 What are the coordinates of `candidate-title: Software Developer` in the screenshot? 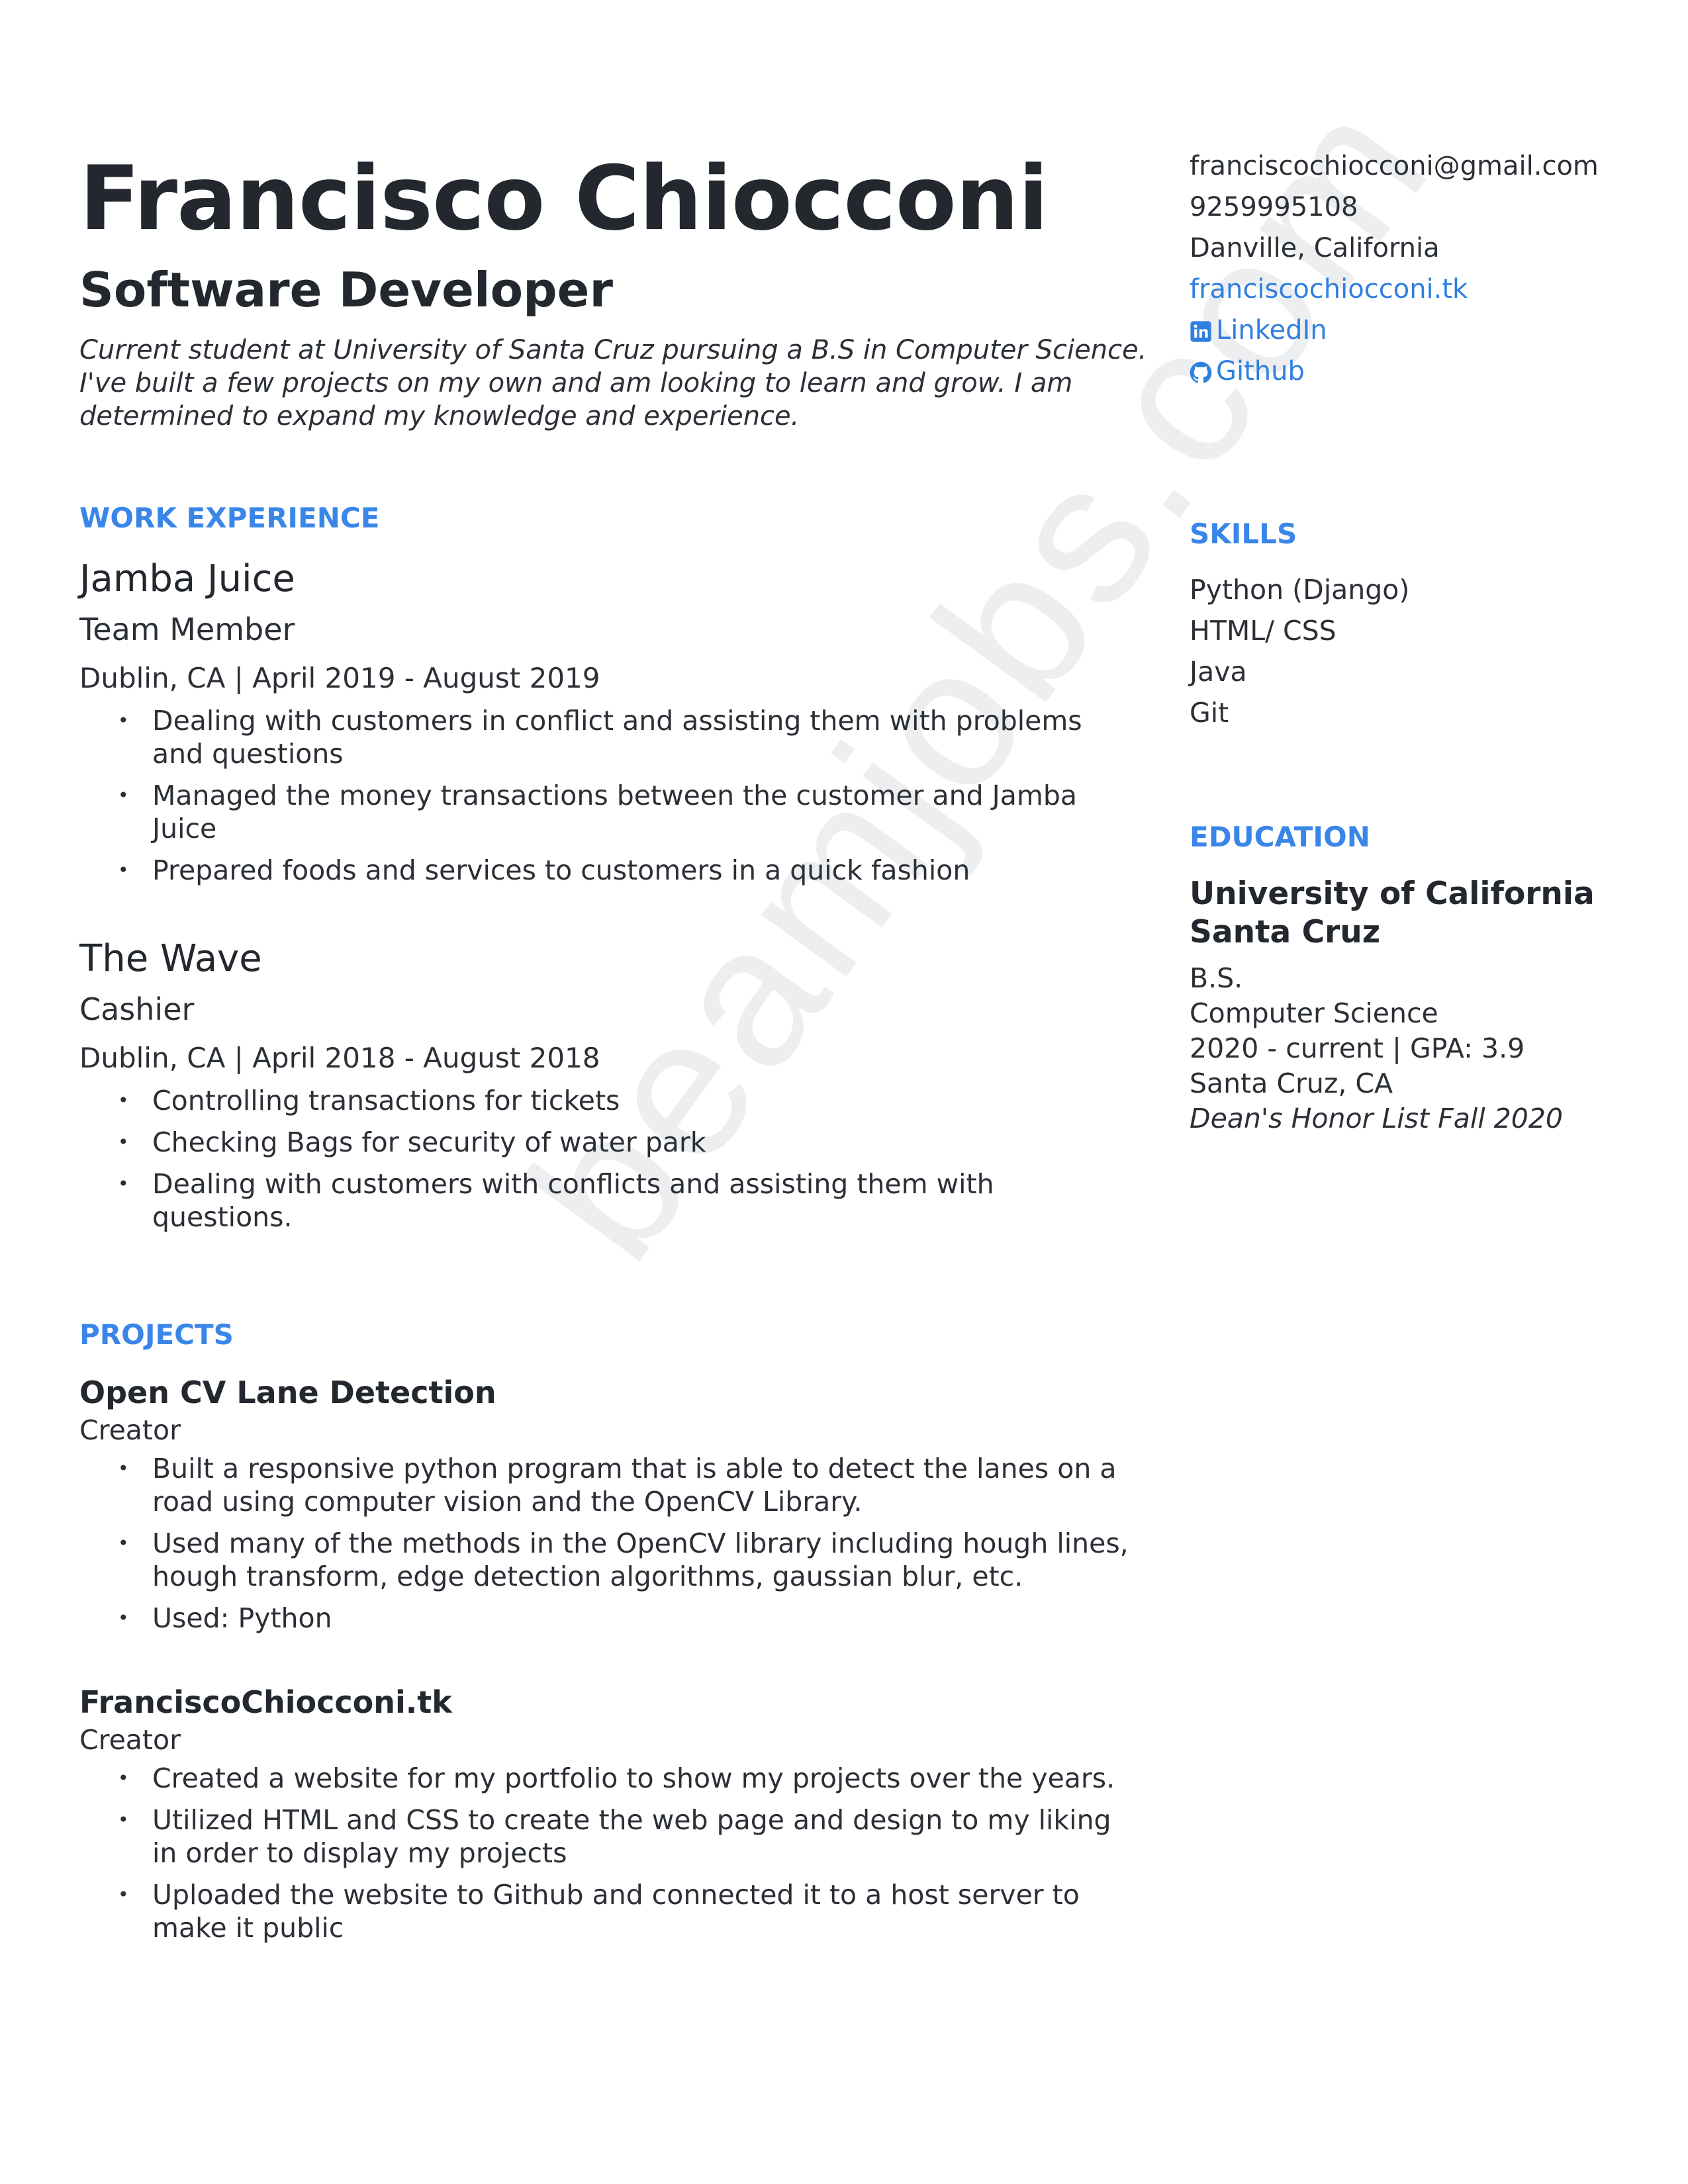 It's located at (346, 290).